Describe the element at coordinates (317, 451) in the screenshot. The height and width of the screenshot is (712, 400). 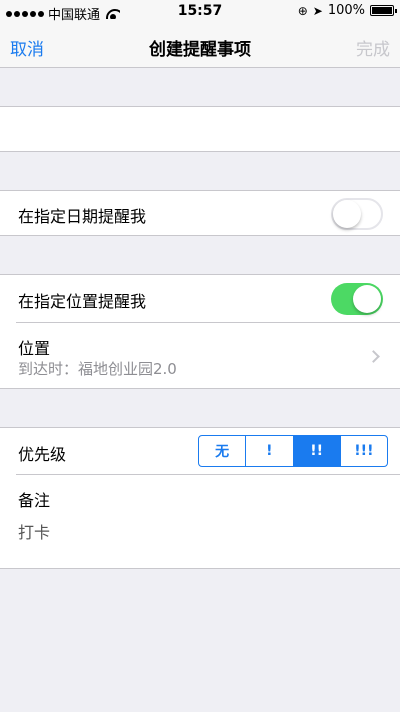
I see `priority-option-medium: !!` at that location.